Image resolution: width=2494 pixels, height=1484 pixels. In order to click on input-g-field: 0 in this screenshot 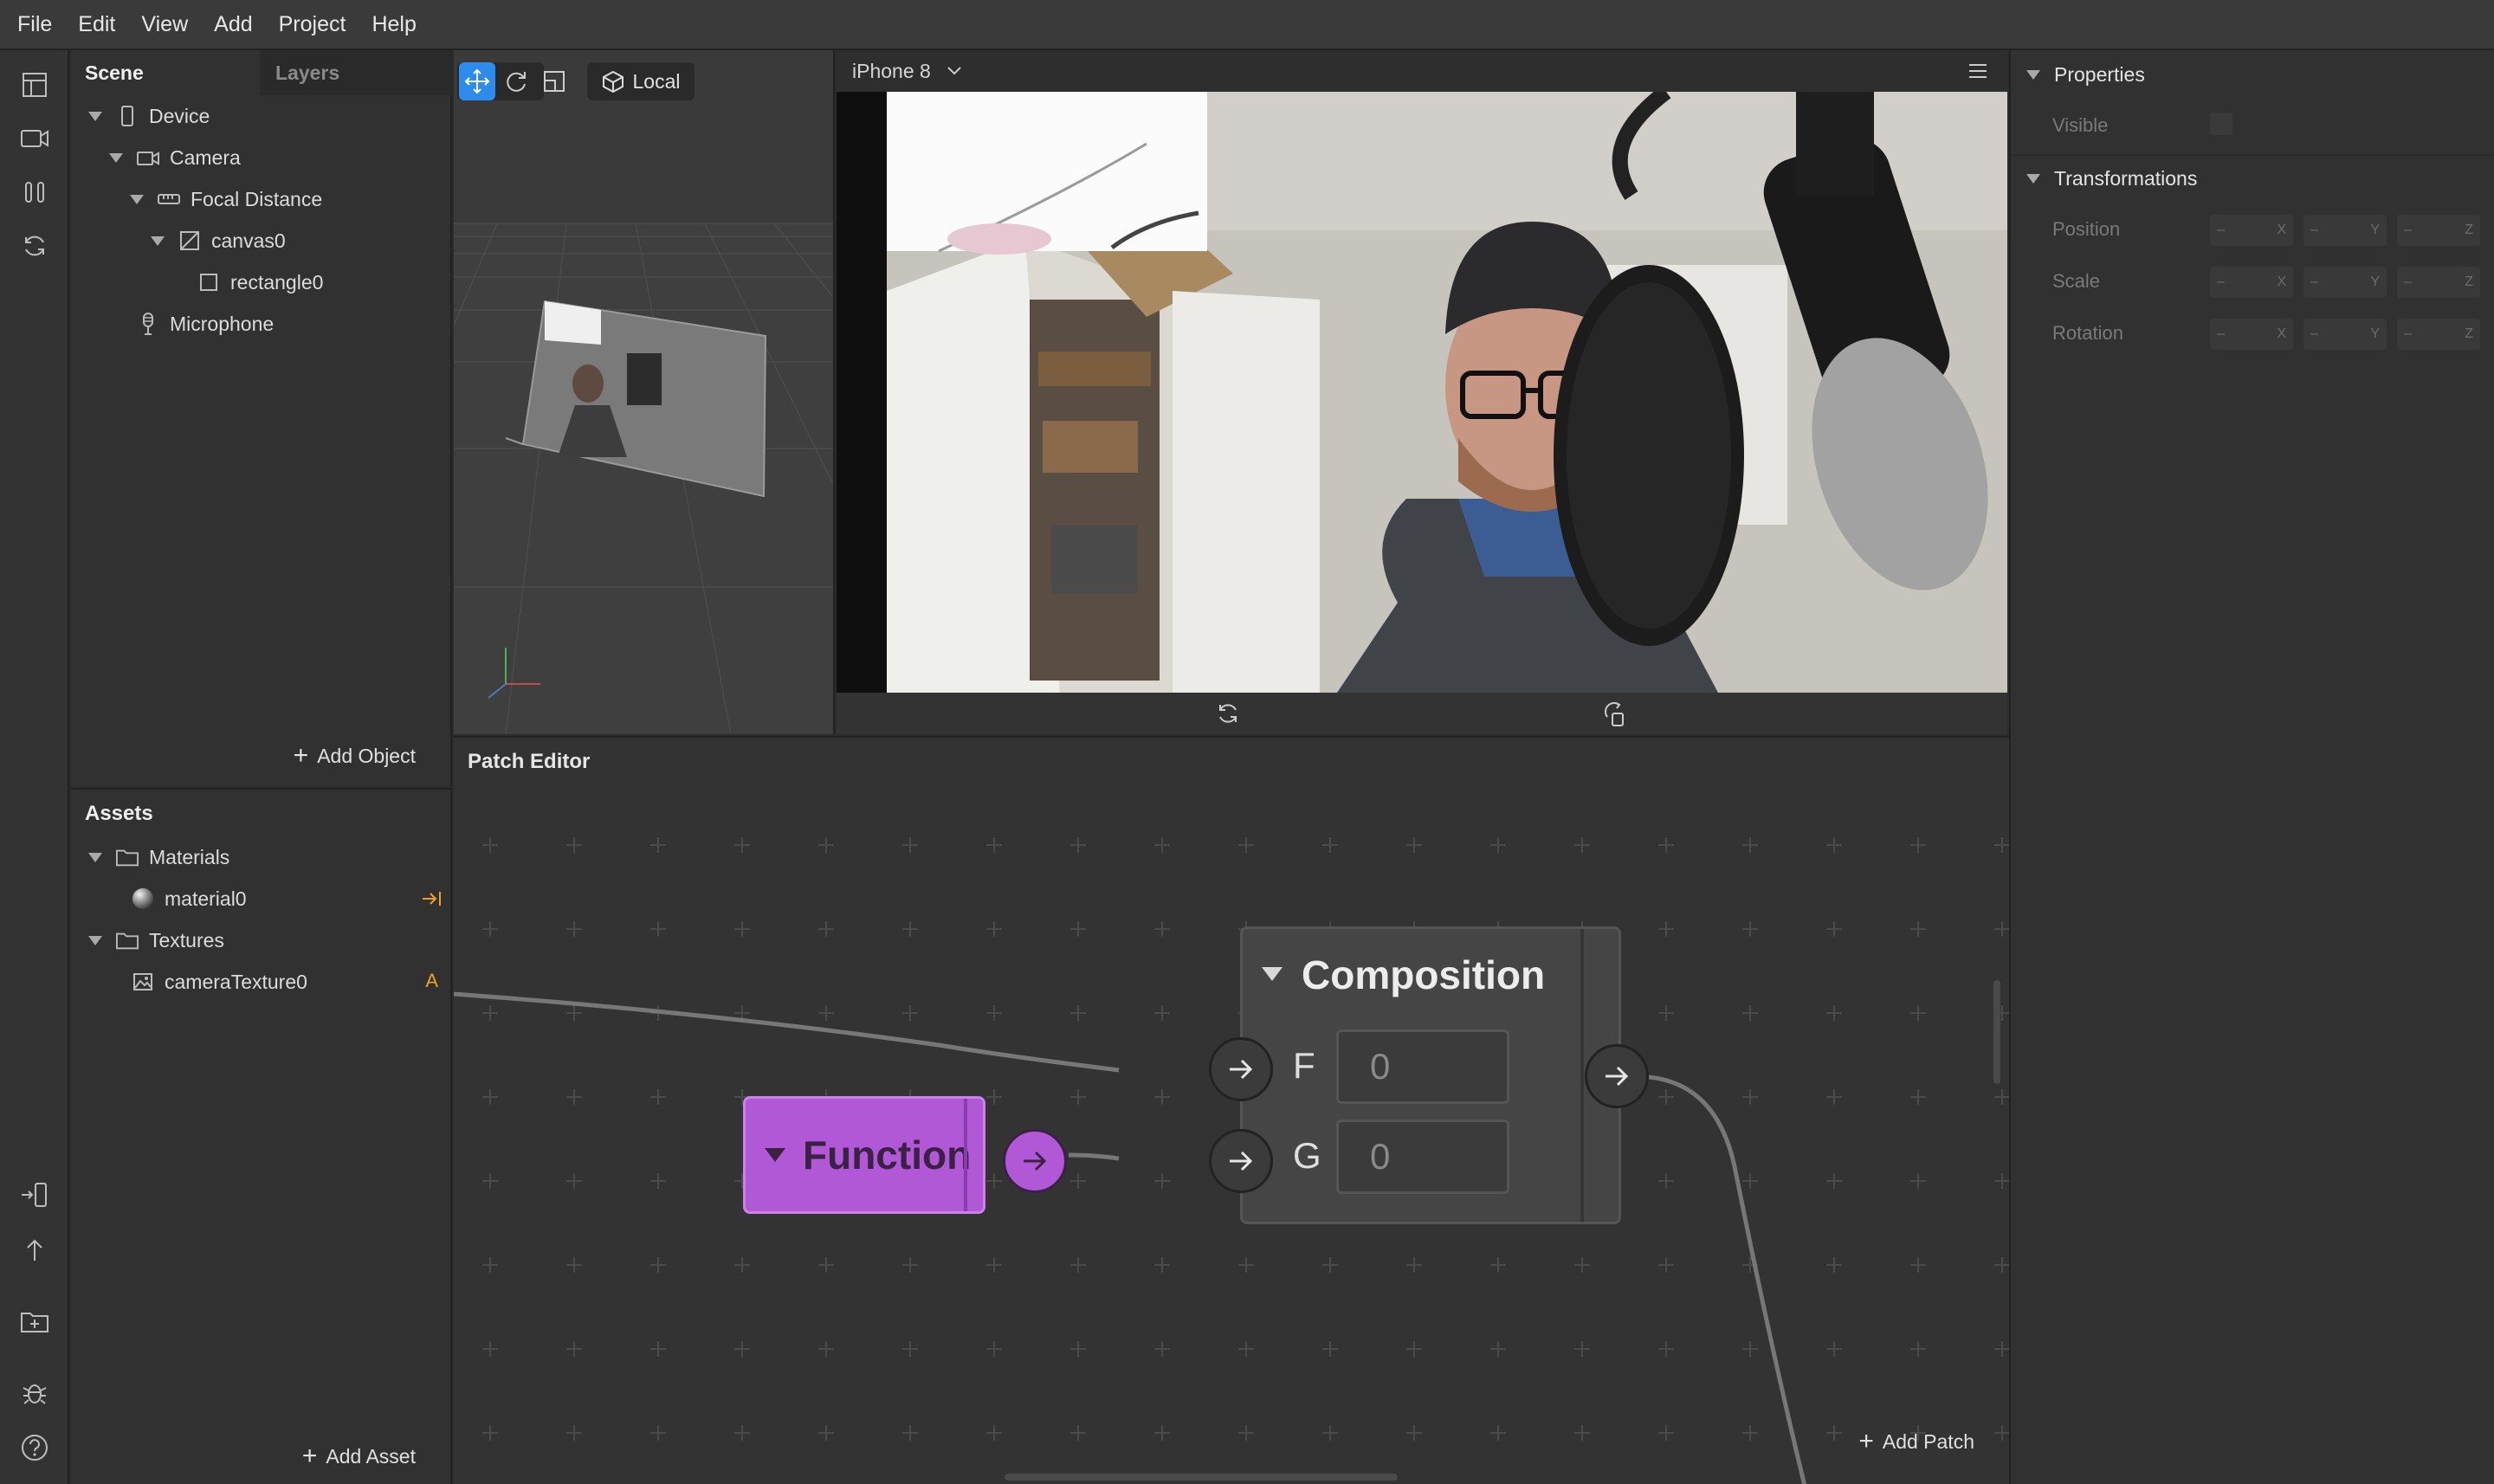, I will do `click(1422, 1156)`.